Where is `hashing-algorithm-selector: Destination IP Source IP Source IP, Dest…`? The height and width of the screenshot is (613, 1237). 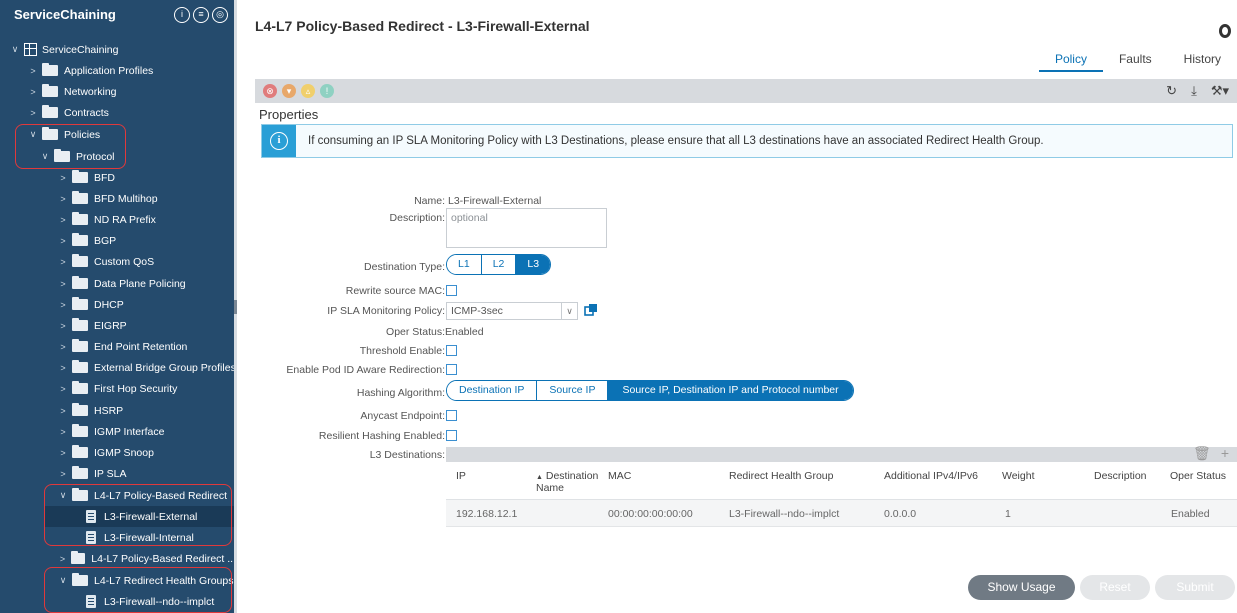 hashing-algorithm-selector: Destination IP Source IP Source IP, Dest… is located at coordinates (650, 390).